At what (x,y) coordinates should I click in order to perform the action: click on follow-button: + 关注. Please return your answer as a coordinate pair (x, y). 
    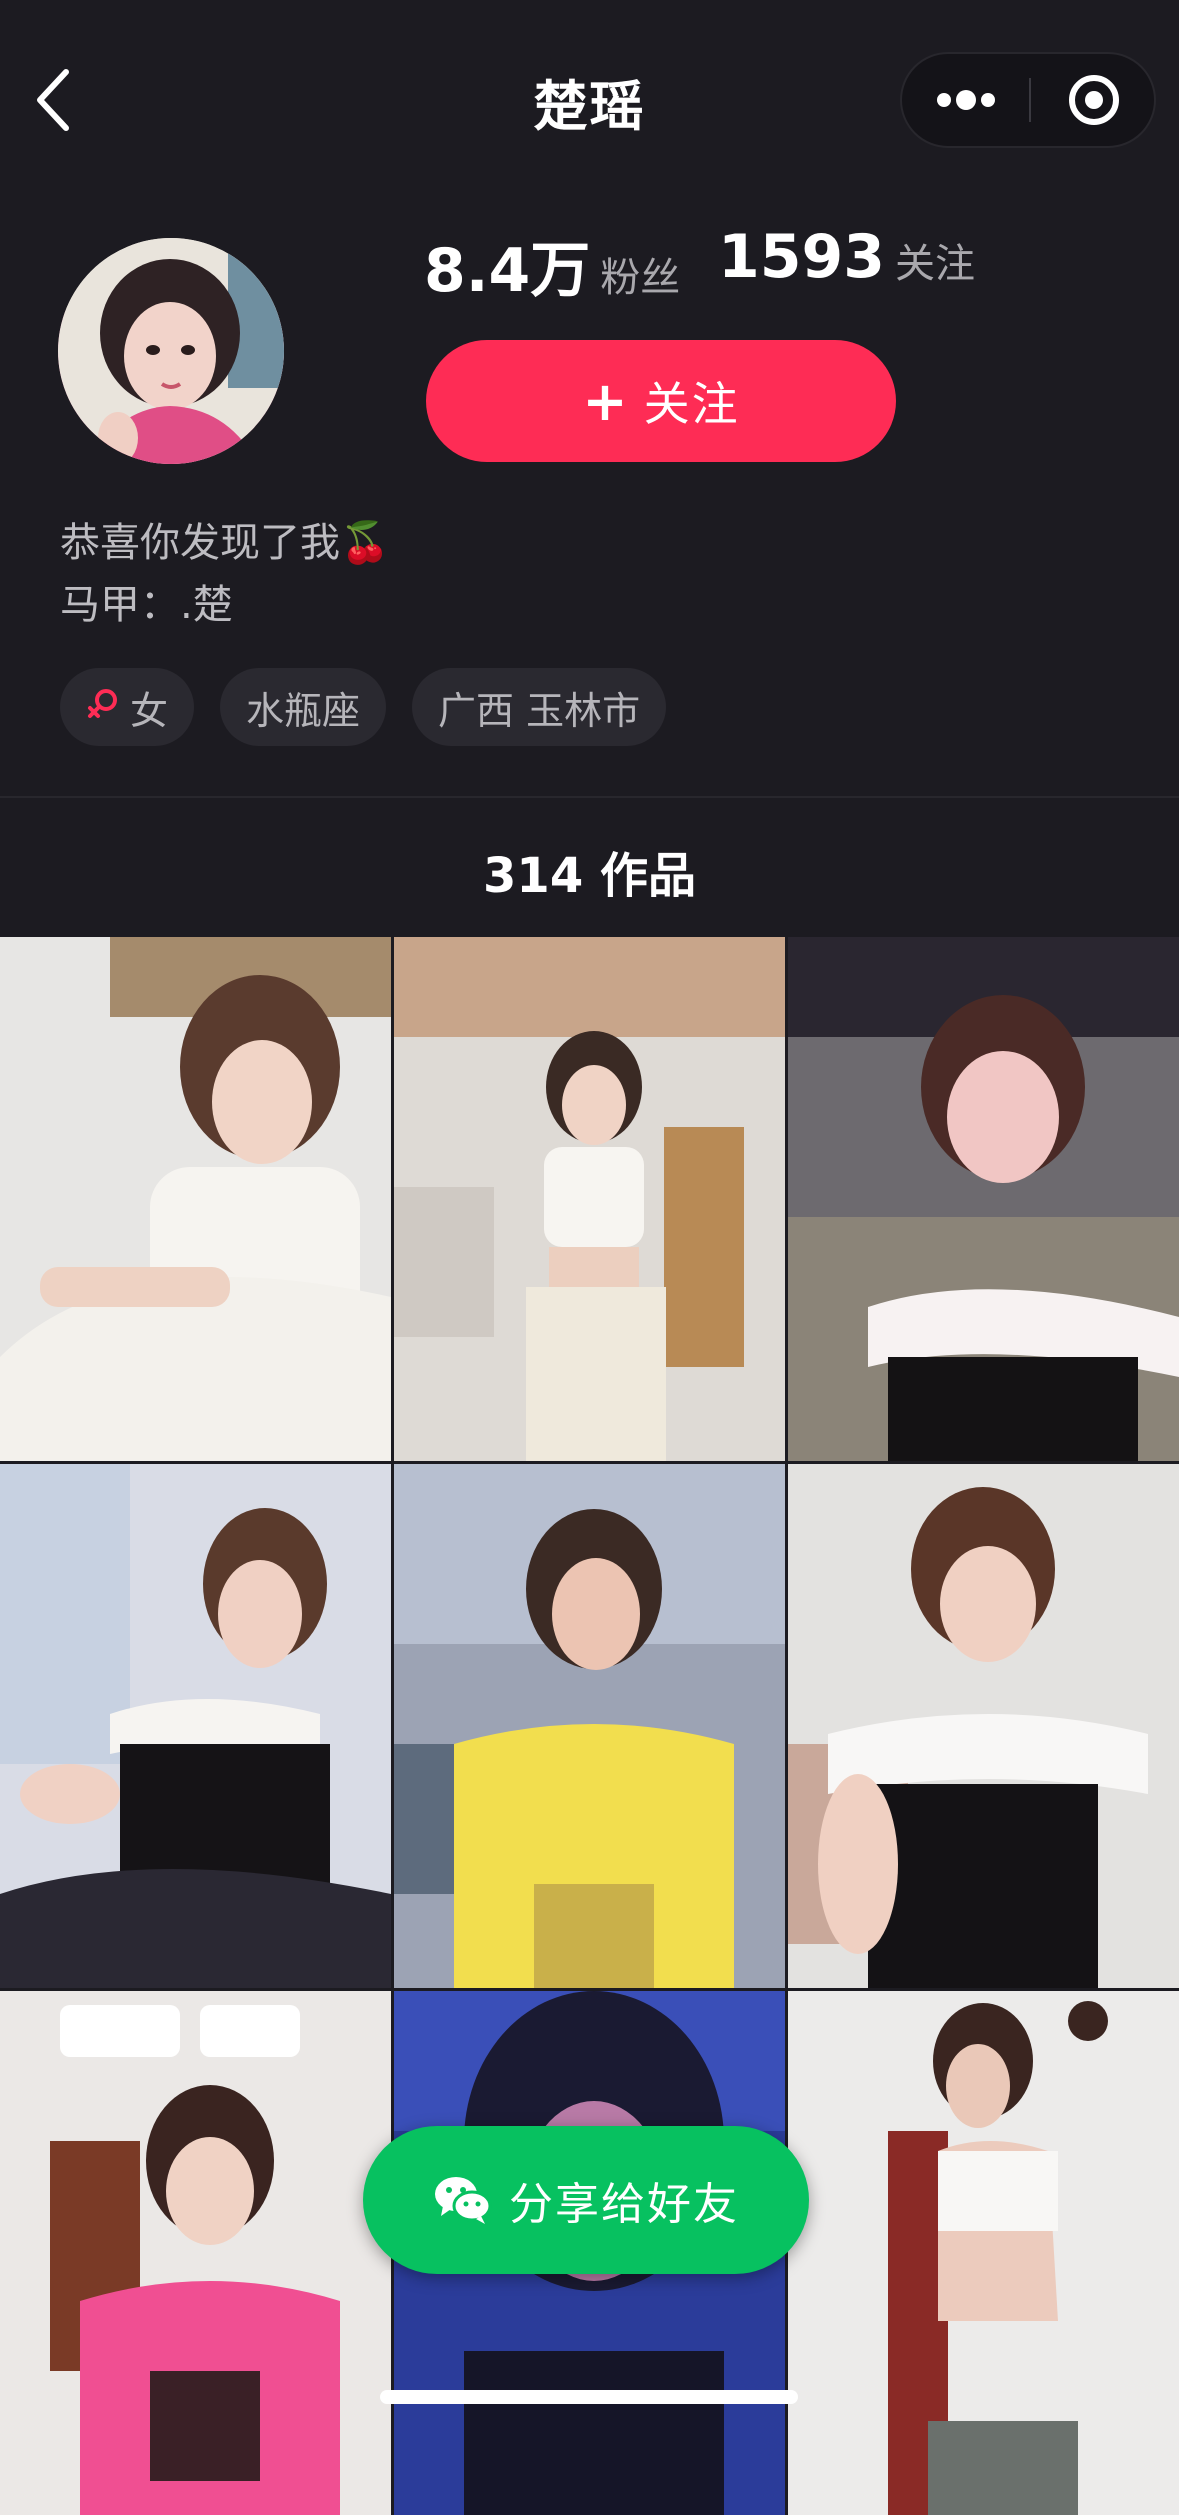
    Looking at the image, I should click on (661, 401).